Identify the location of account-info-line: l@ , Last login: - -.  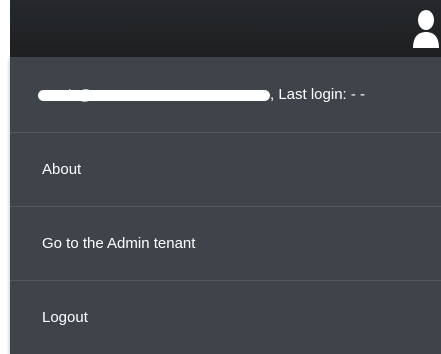
(202, 95).